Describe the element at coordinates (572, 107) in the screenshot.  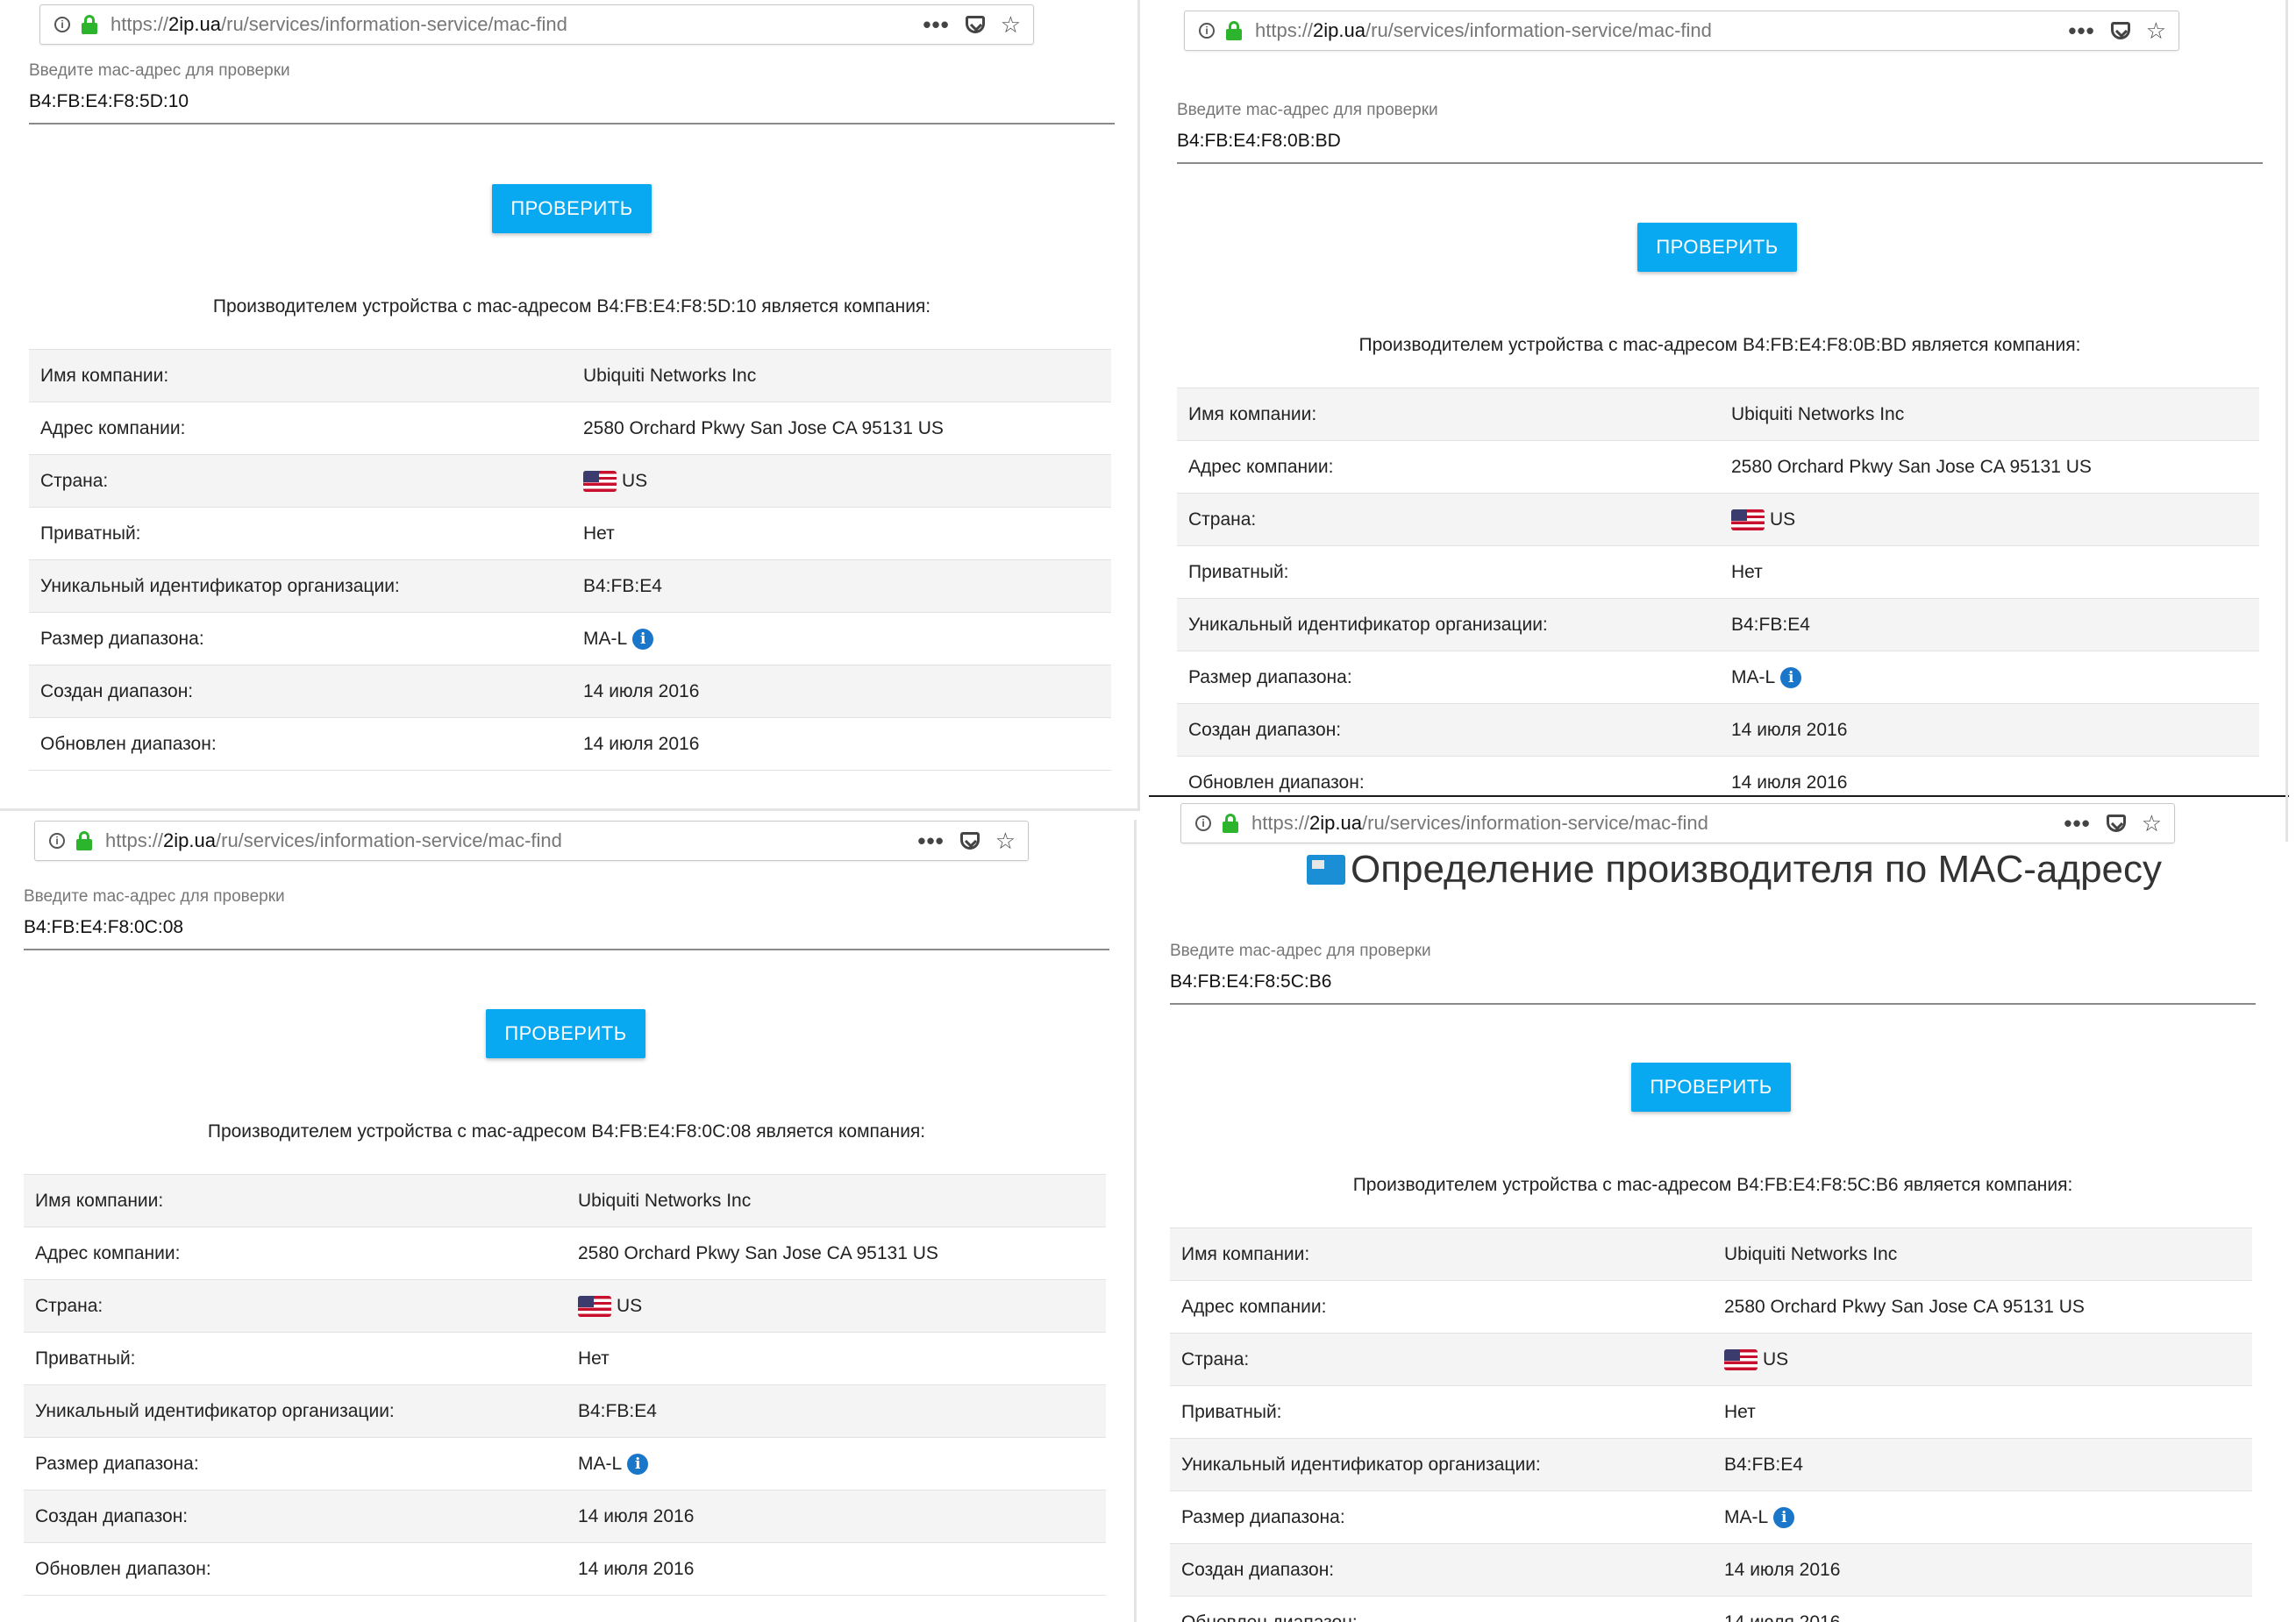
I see `mac-input: B4:FB:E4:F8:5D:10` at that location.